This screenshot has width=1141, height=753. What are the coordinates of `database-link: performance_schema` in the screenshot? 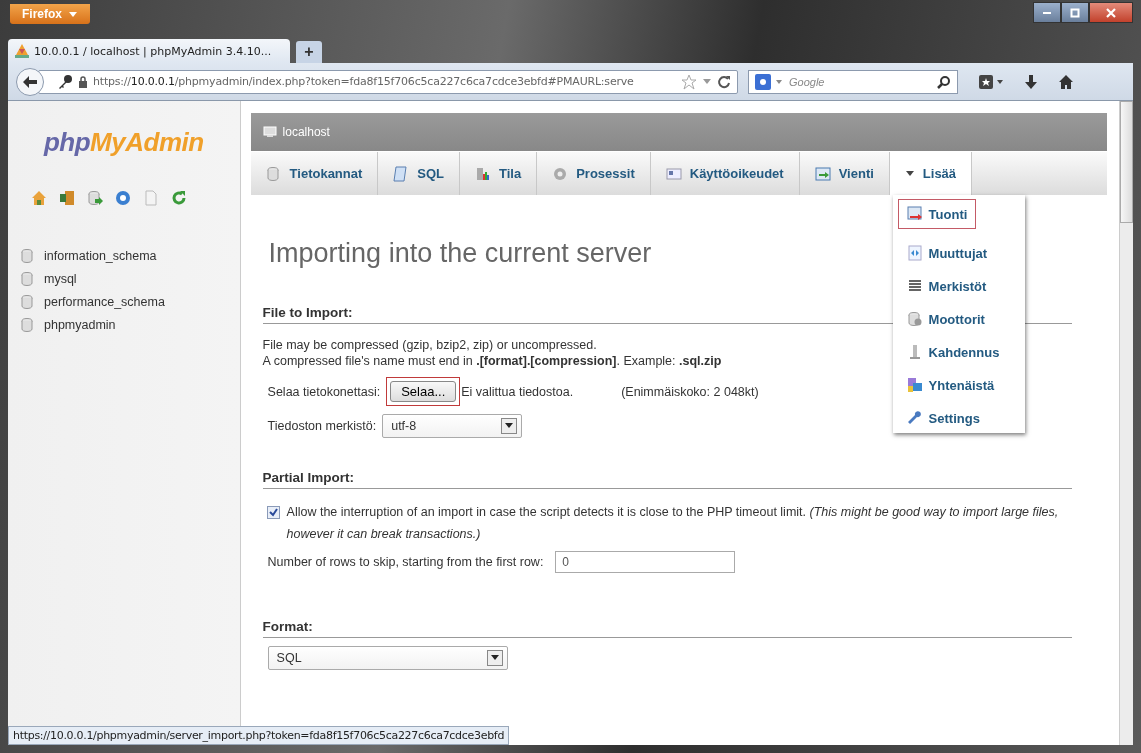 It's located at (92, 302).